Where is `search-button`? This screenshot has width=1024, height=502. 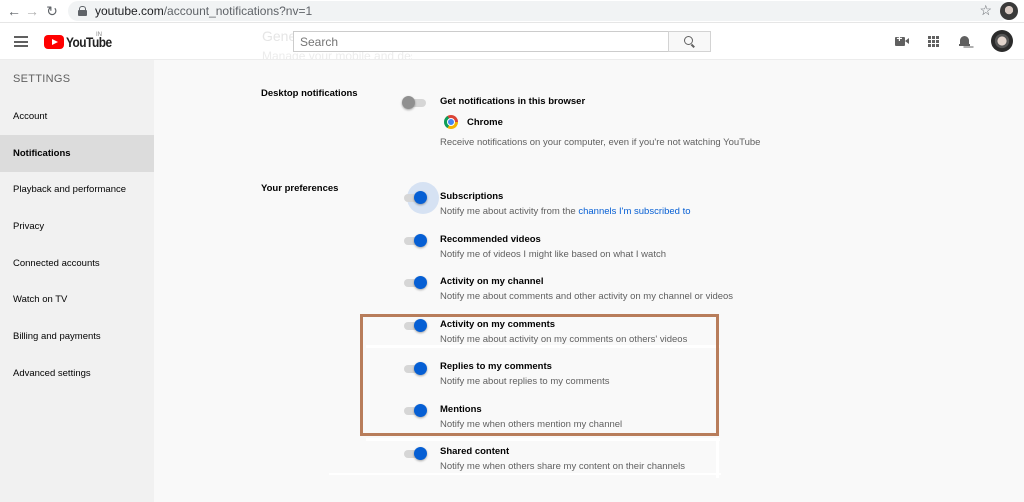
search-button is located at coordinates (689, 41).